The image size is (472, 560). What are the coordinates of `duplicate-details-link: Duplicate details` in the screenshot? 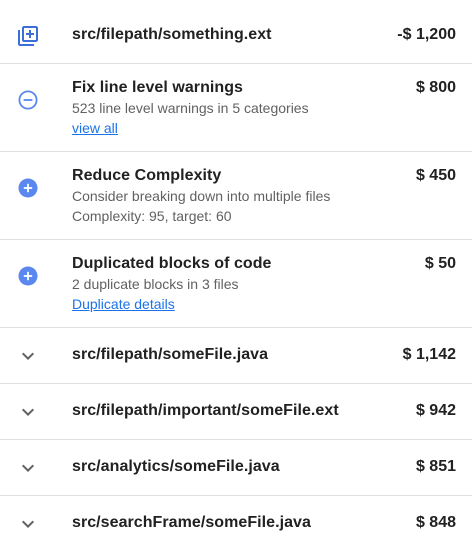 It's located at (123, 304).